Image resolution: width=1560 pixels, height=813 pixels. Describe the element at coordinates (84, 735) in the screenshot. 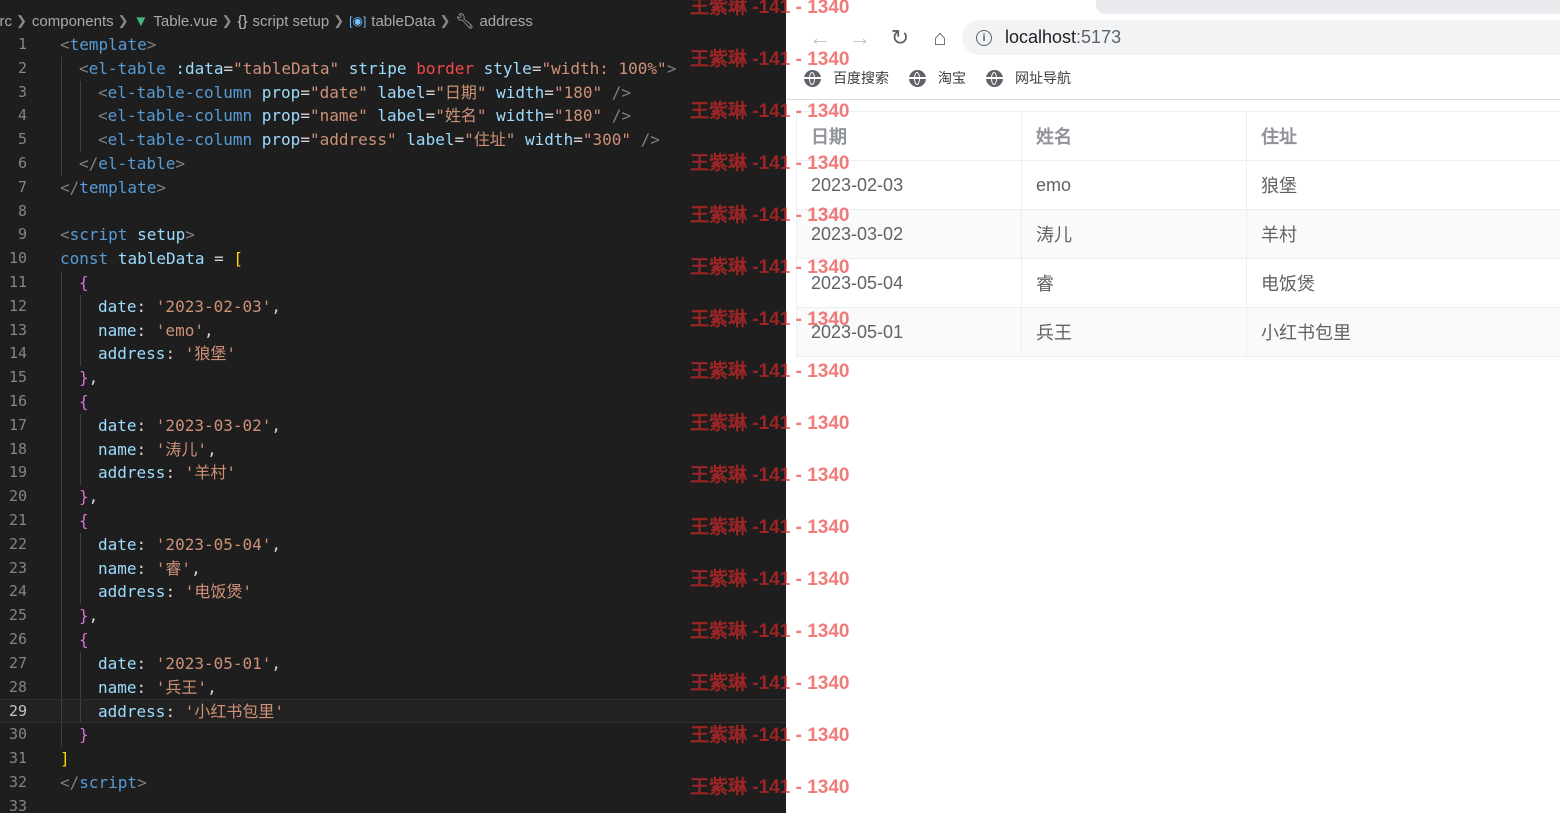

I see `code-token: }` at that location.